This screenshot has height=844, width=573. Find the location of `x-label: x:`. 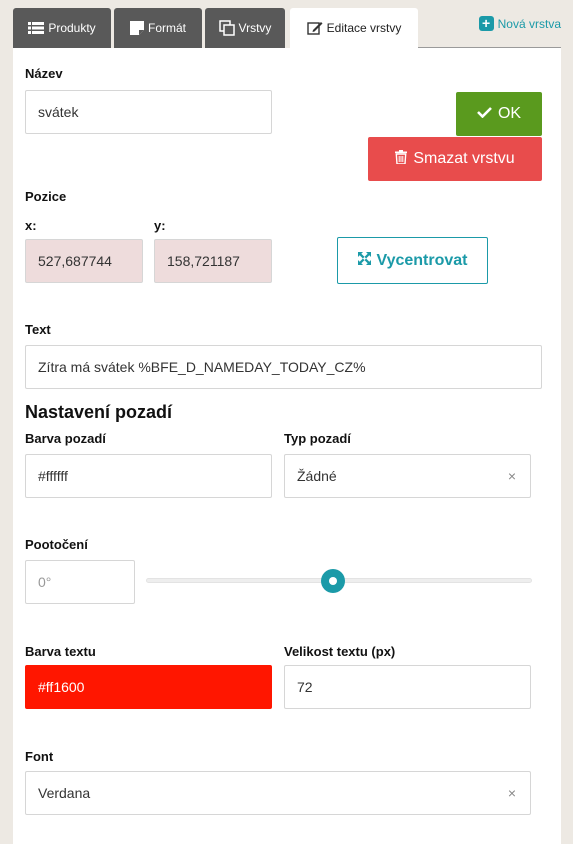

x-label: x: is located at coordinates (31, 225).